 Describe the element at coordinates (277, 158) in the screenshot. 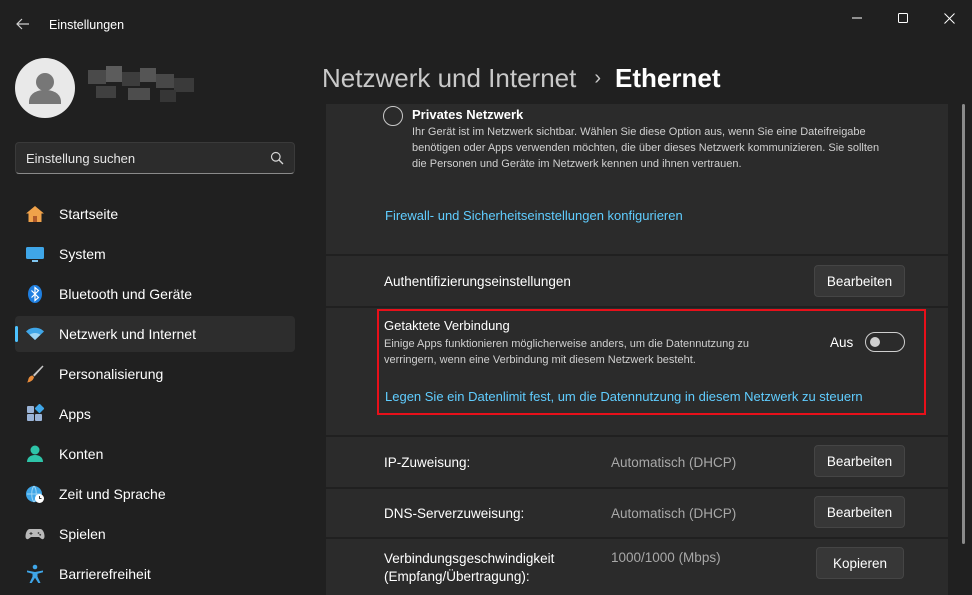

I see `search-icon` at that location.